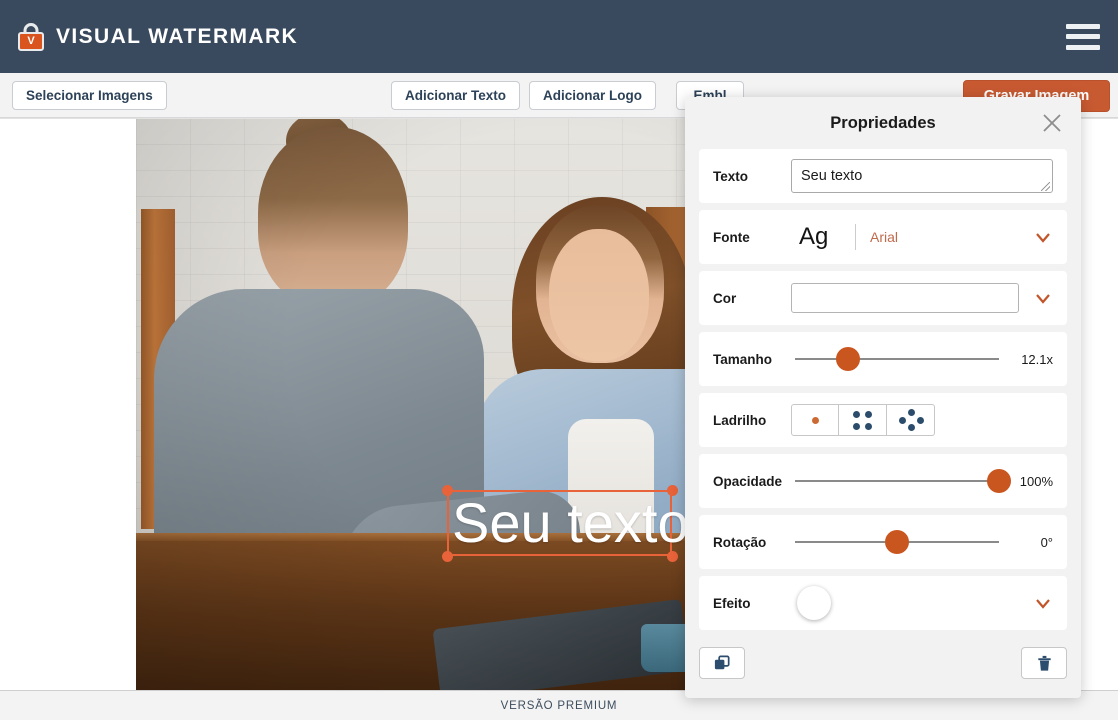 The height and width of the screenshot is (720, 1118). What do you see at coordinates (725, 298) in the screenshot?
I see `color-label: Cor` at bounding box center [725, 298].